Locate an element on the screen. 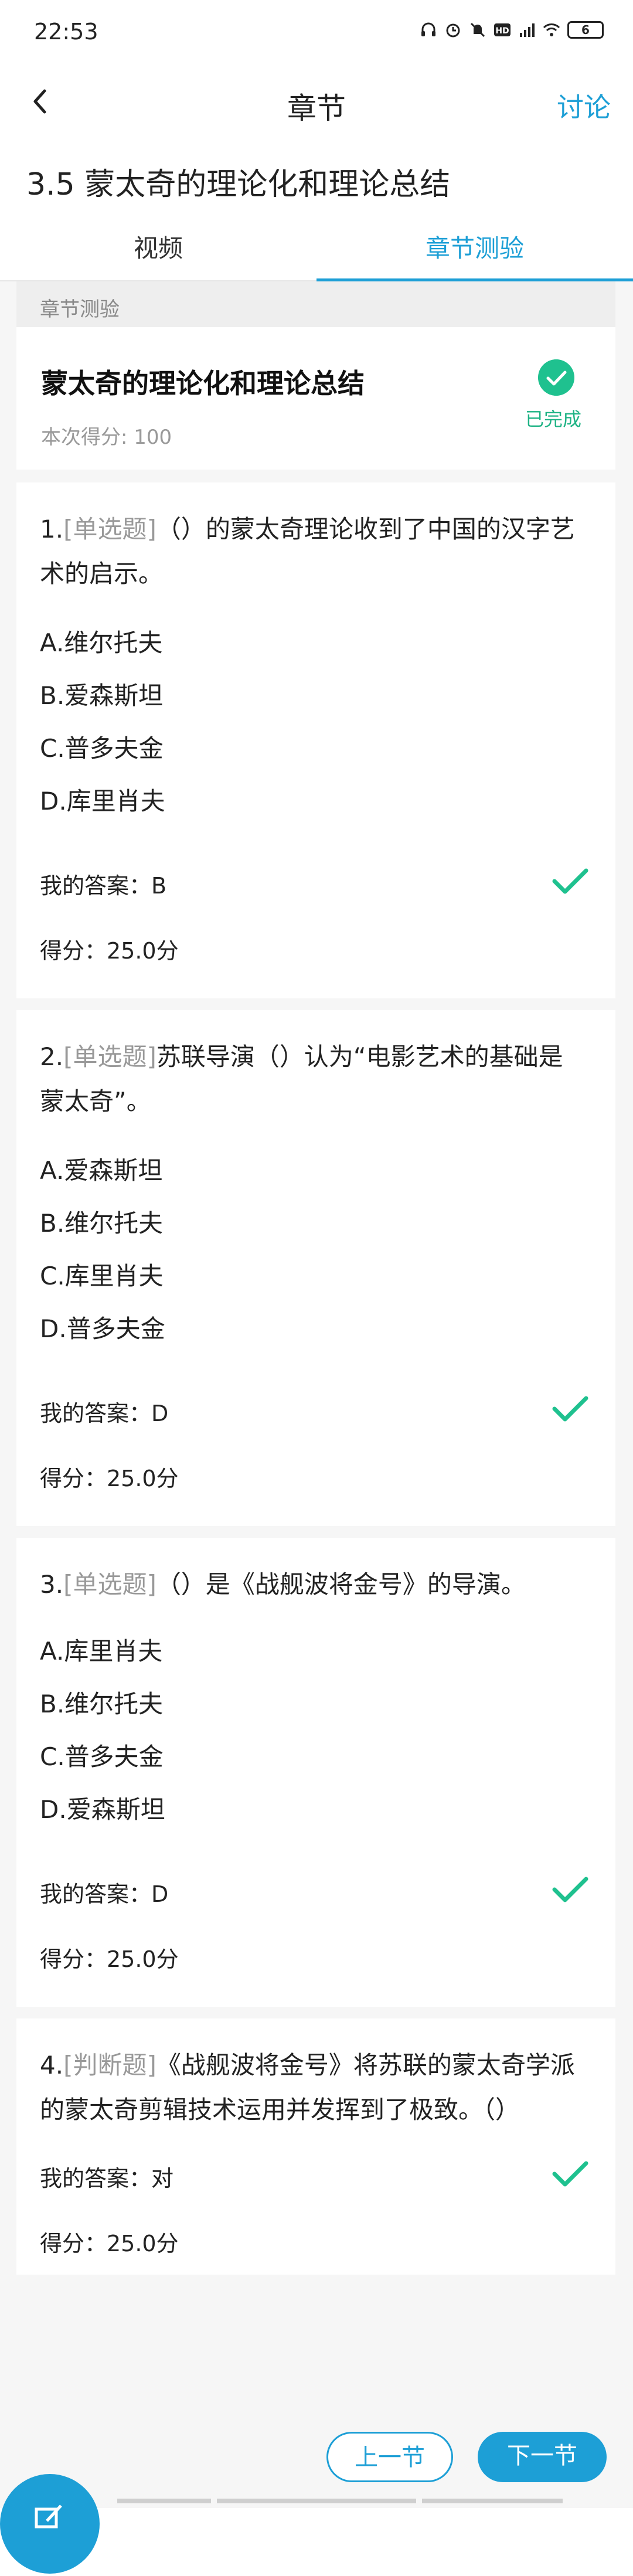  question-type: [判断题] is located at coordinates (109, 2065).